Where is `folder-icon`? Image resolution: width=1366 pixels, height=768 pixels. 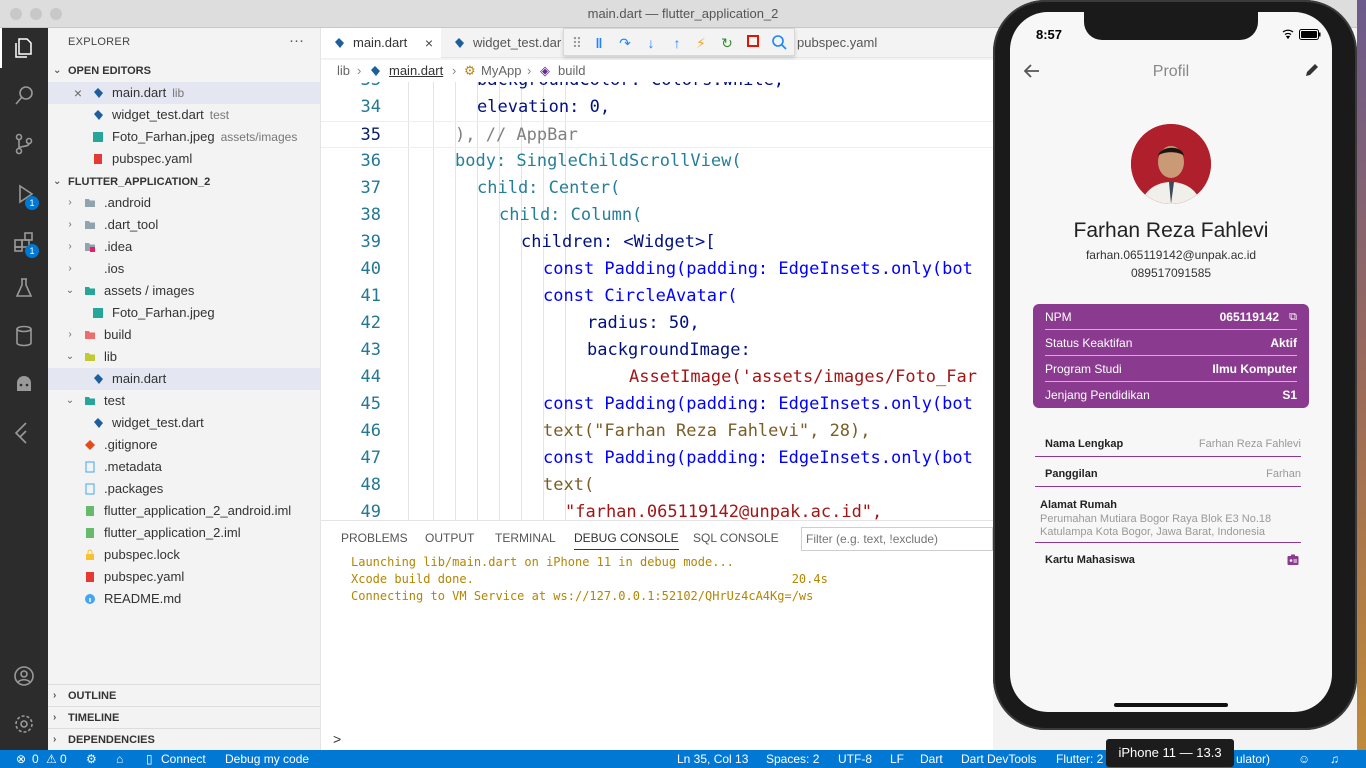 folder-icon is located at coordinates (90, 203).